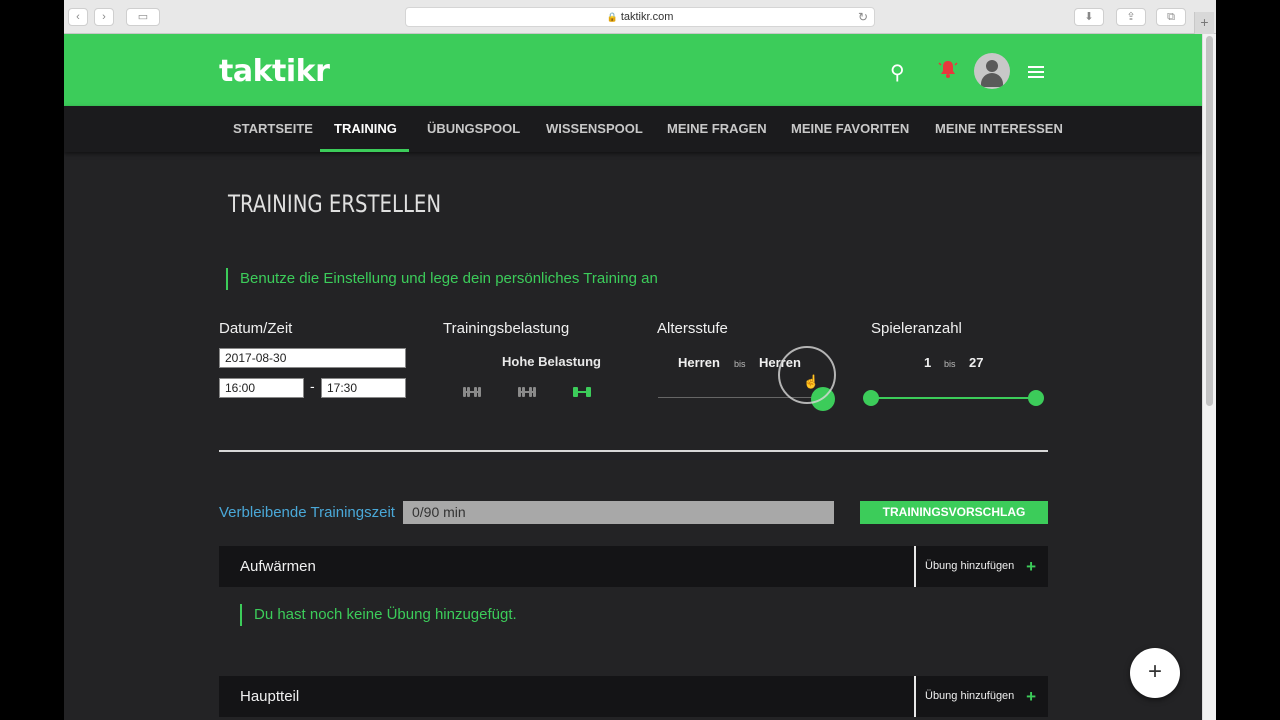 The width and height of the screenshot is (1280, 720). Describe the element at coordinates (954, 512) in the screenshot. I see `training-suggestion-button: TRAININGSVORSCHLAG` at that location.